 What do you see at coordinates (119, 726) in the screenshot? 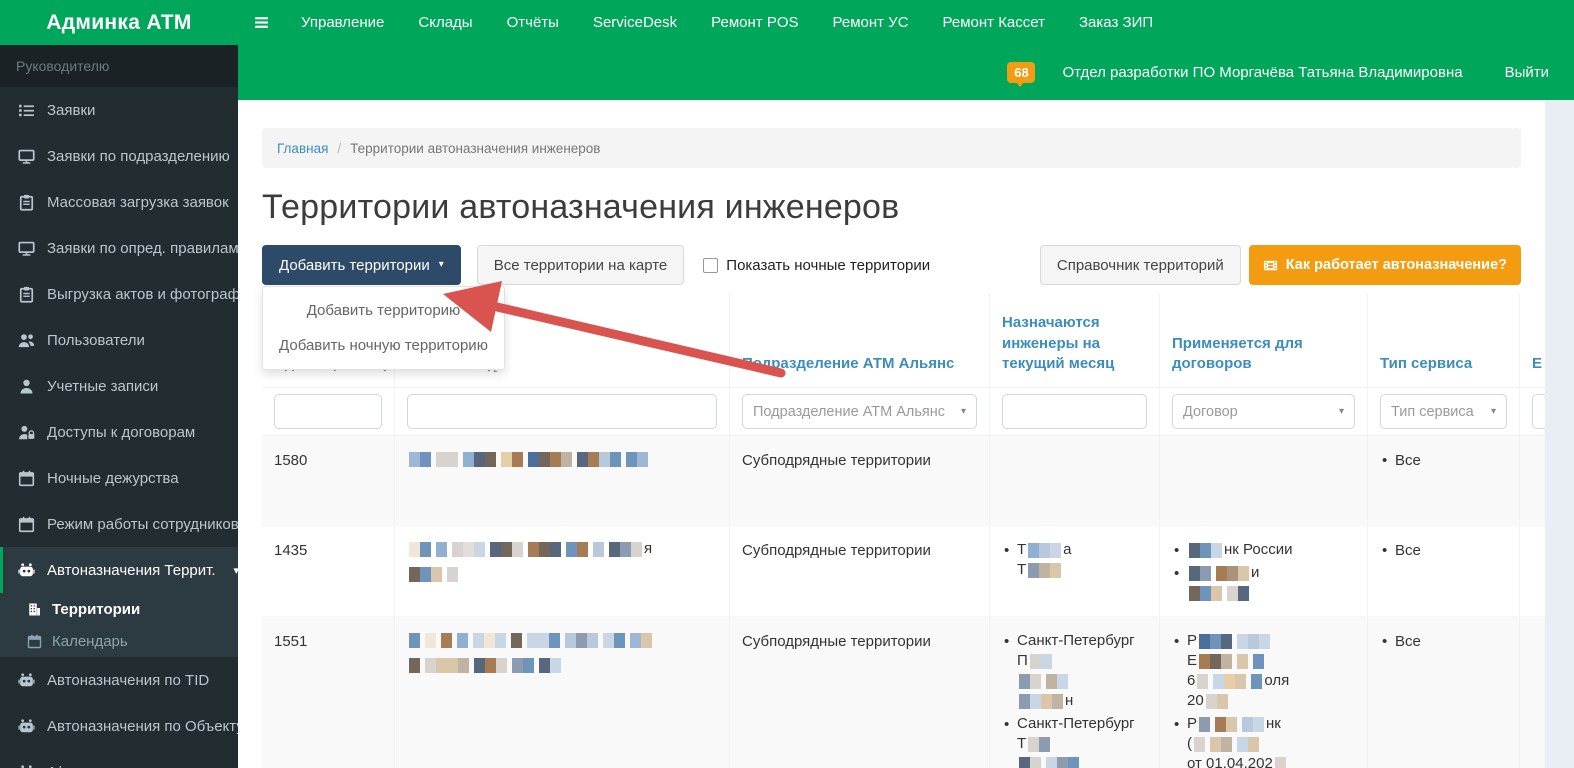
I see `sidebar-item: Автоназначения по Объекту` at bounding box center [119, 726].